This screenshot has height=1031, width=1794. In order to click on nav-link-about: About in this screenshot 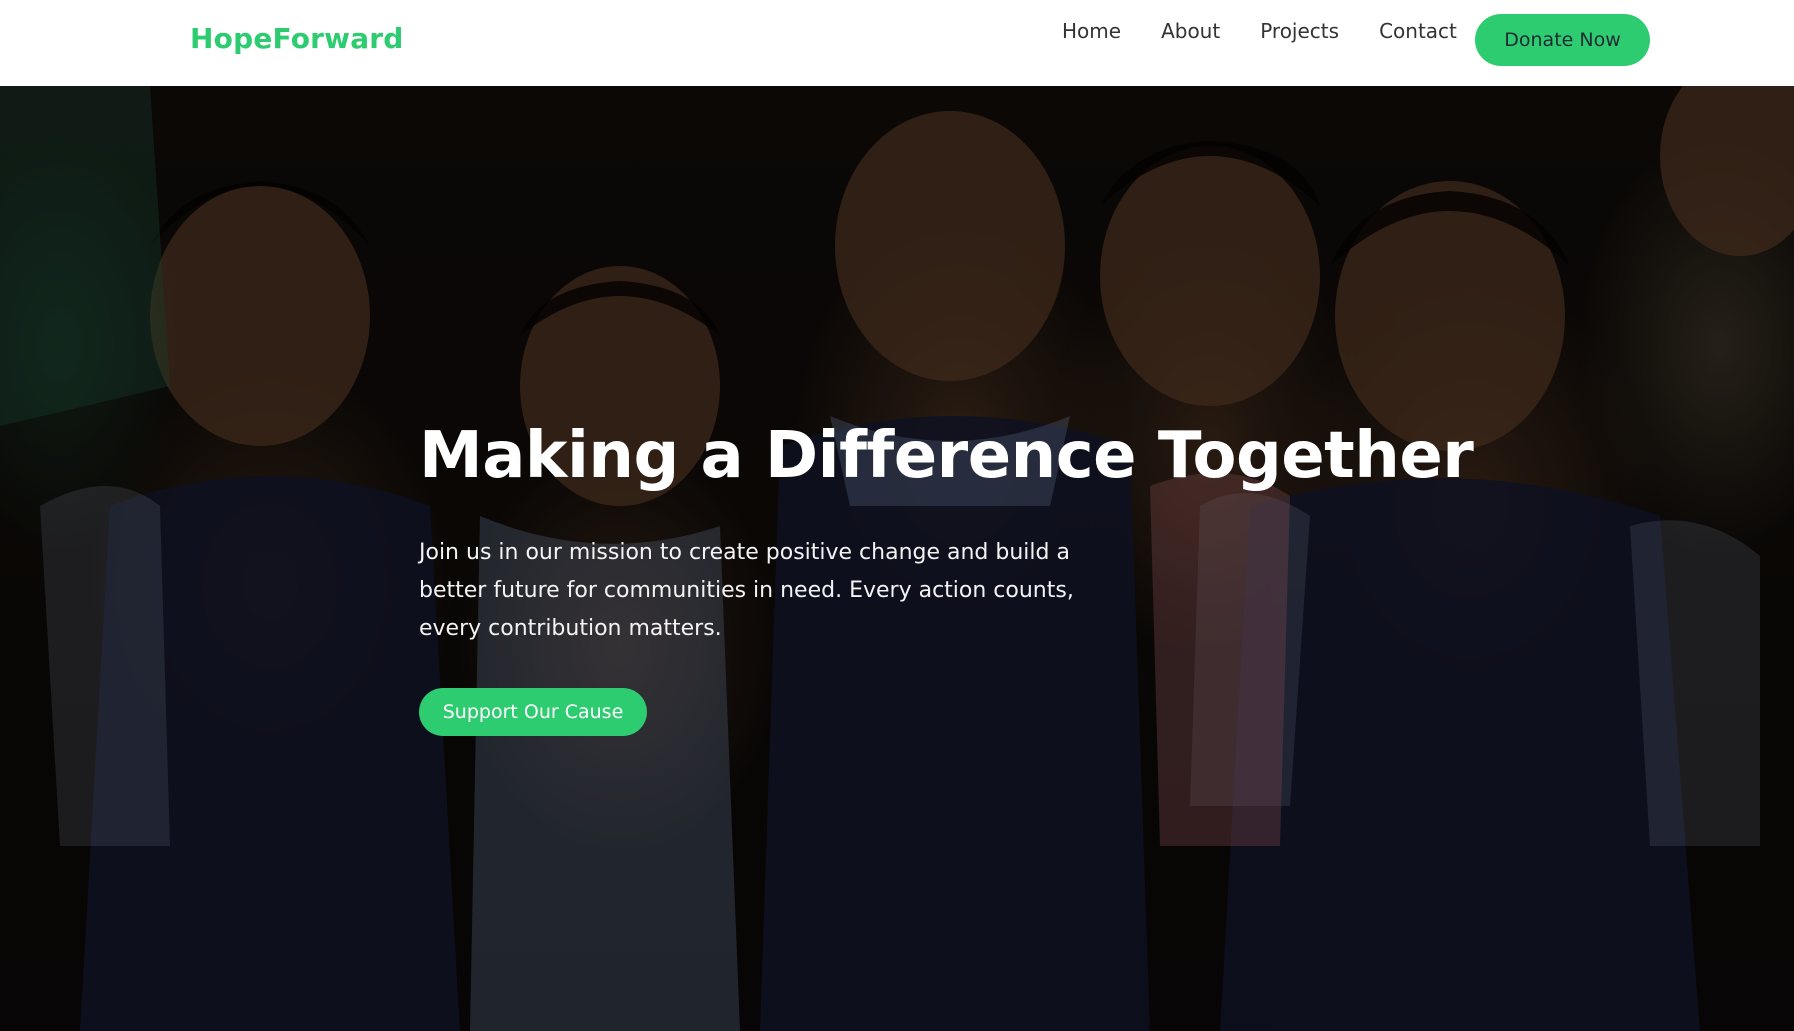, I will do `click(1190, 31)`.